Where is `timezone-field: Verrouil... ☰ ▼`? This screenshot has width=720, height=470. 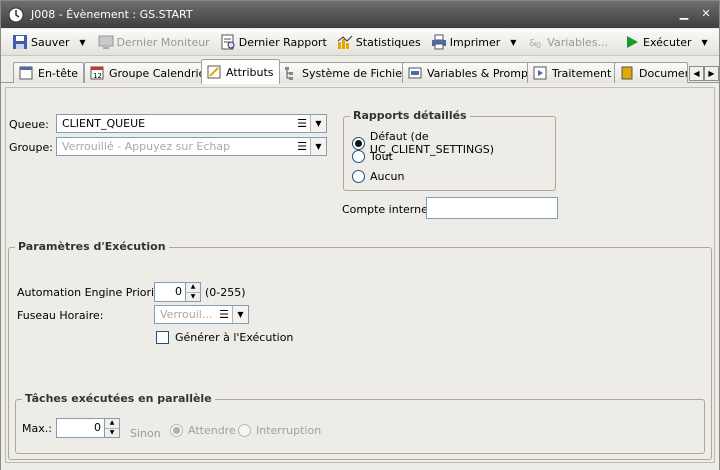
timezone-field: Verrouil... ☰ ▼ is located at coordinates (201, 314).